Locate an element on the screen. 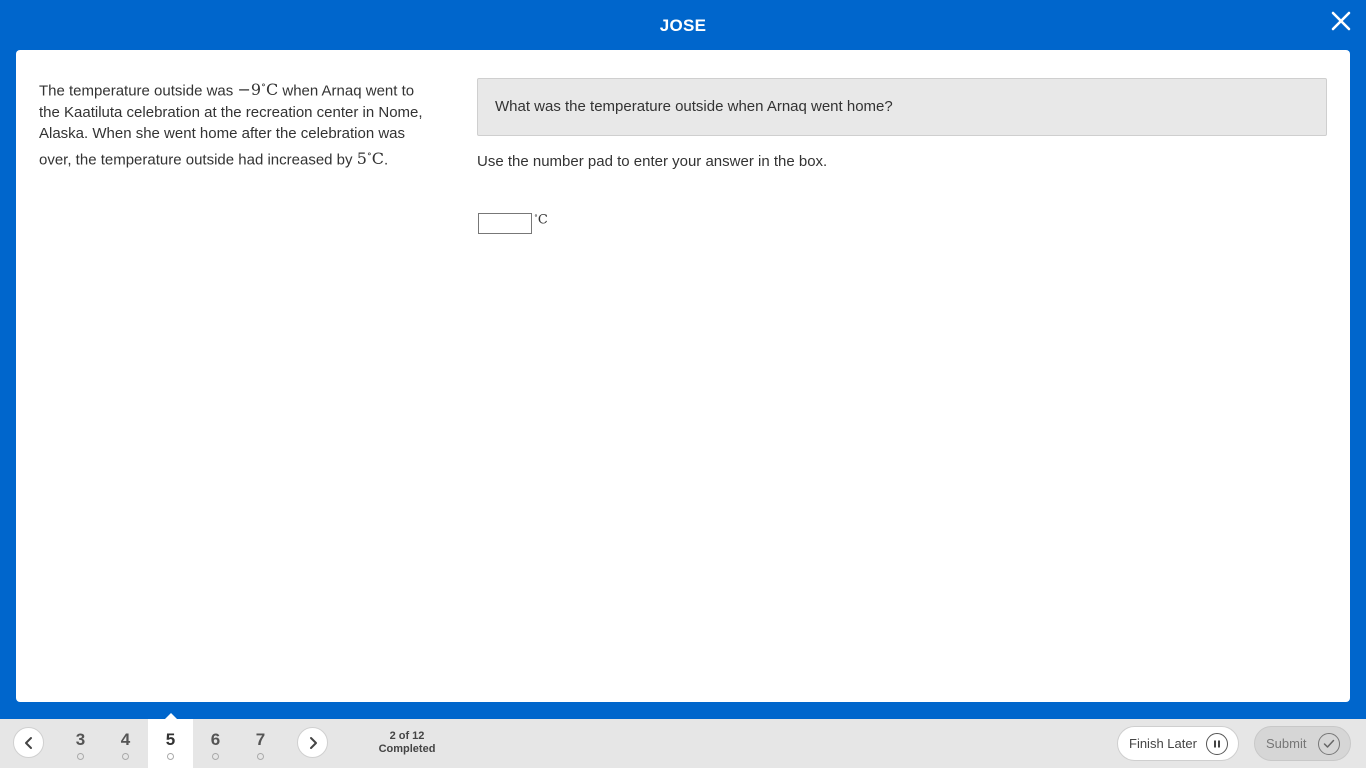 This screenshot has height=768, width=1366. previous-question-button is located at coordinates (28, 742).